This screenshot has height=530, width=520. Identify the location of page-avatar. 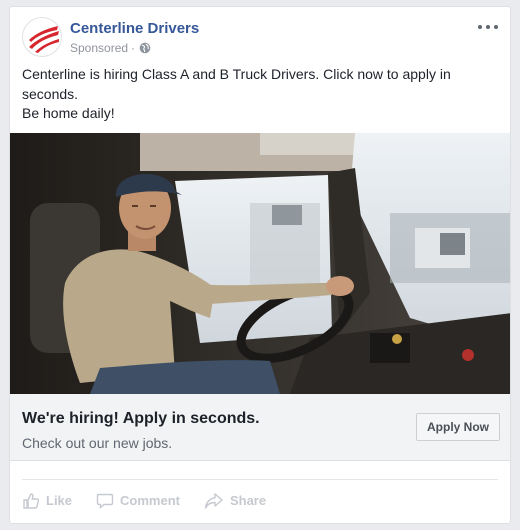
(42, 37).